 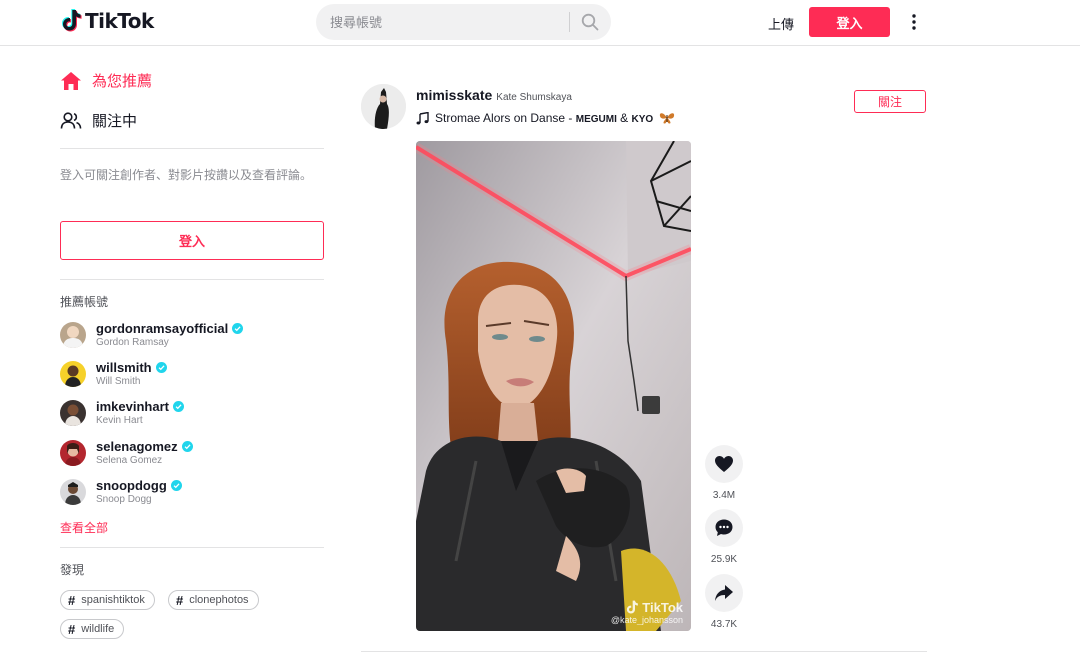 I want to click on music-amp: &, so click(x=624, y=118).